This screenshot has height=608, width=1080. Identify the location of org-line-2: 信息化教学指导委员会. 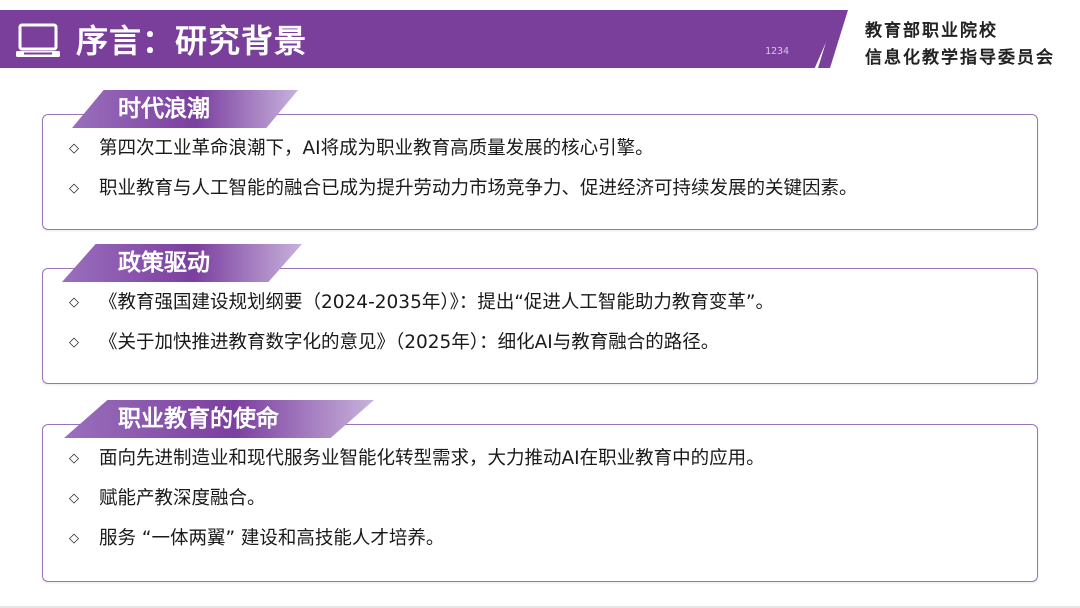
(960, 58).